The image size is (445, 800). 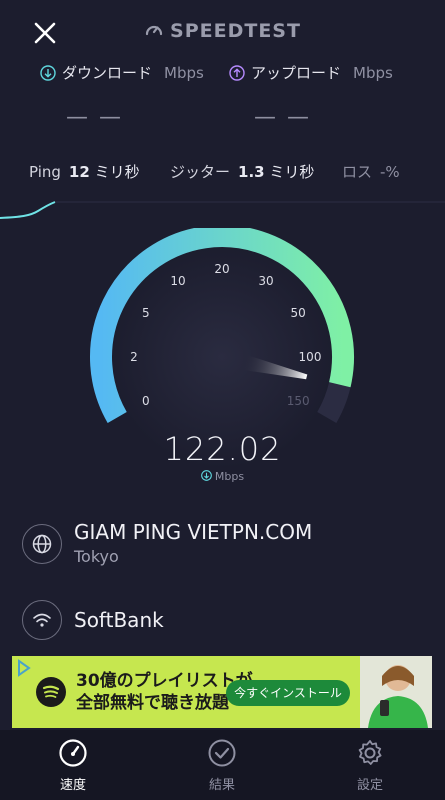 What do you see at coordinates (229, 476) in the screenshot?
I see `gauge-unit: Mbps` at bounding box center [229, 476].